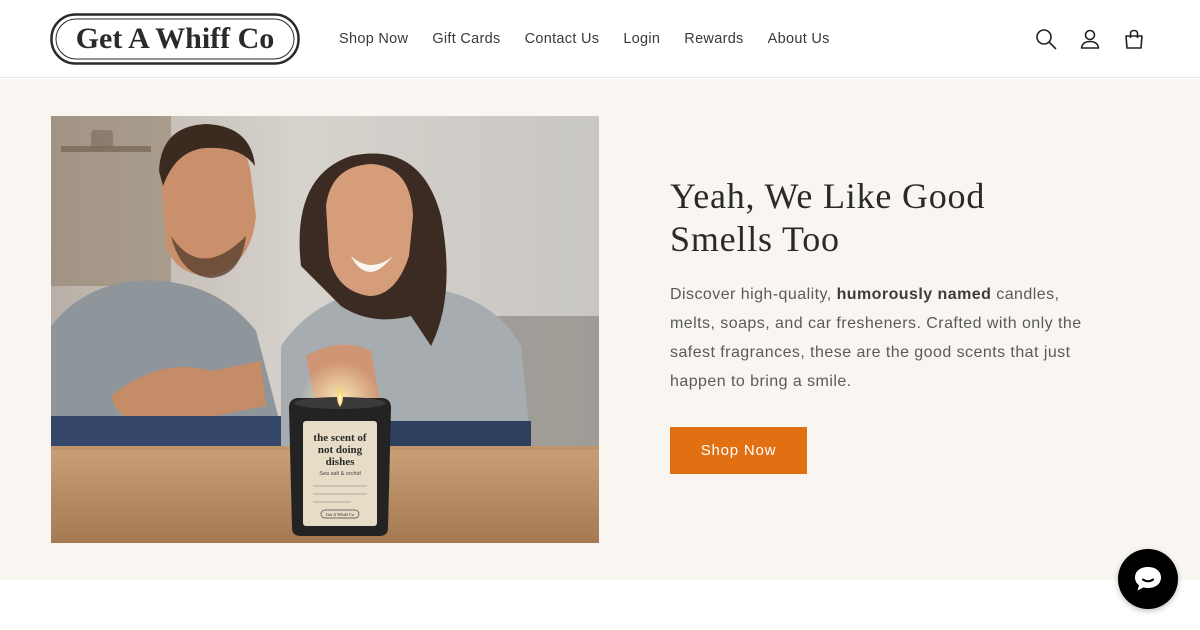 Image resolution: width=1200 pixels, height=630 pixels. I want to click on shop-now-button: Shop Now, so click(738, 450).